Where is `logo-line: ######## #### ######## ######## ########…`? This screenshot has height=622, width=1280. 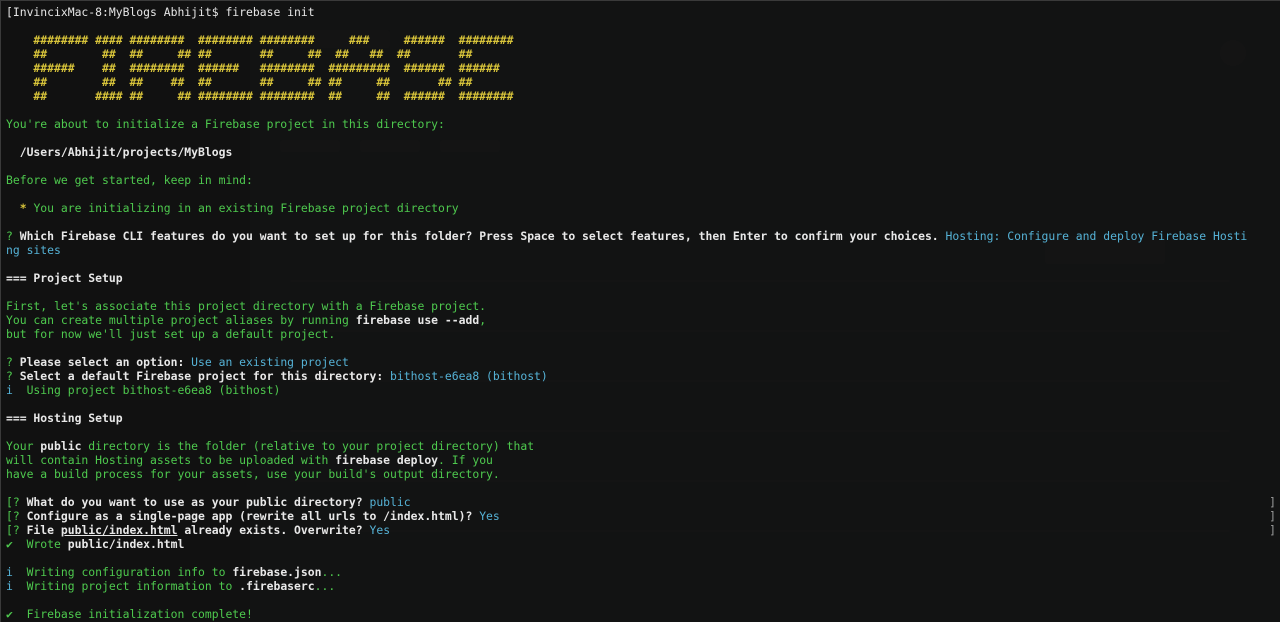
logo-line: ######## #### ######## ######## ########… is located at coordinates (260, 40).